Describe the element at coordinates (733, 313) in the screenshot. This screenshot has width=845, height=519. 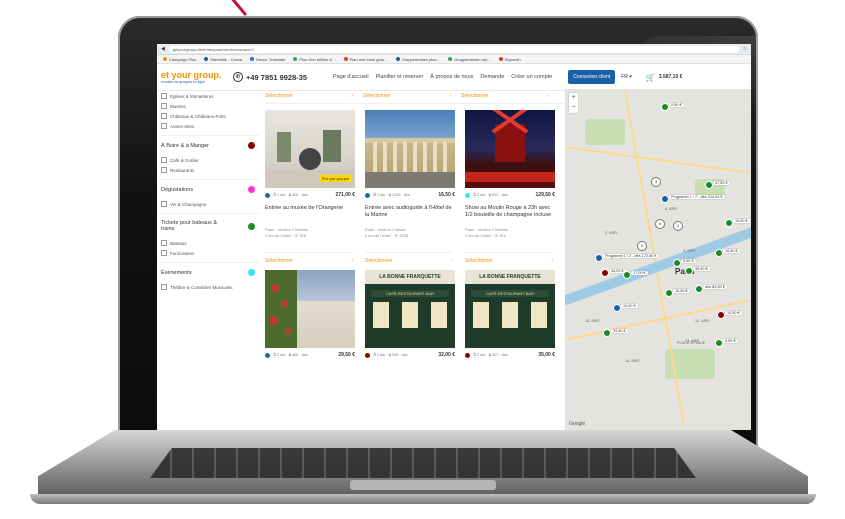
I see `map-price-tag: 12,50 €` at that location.